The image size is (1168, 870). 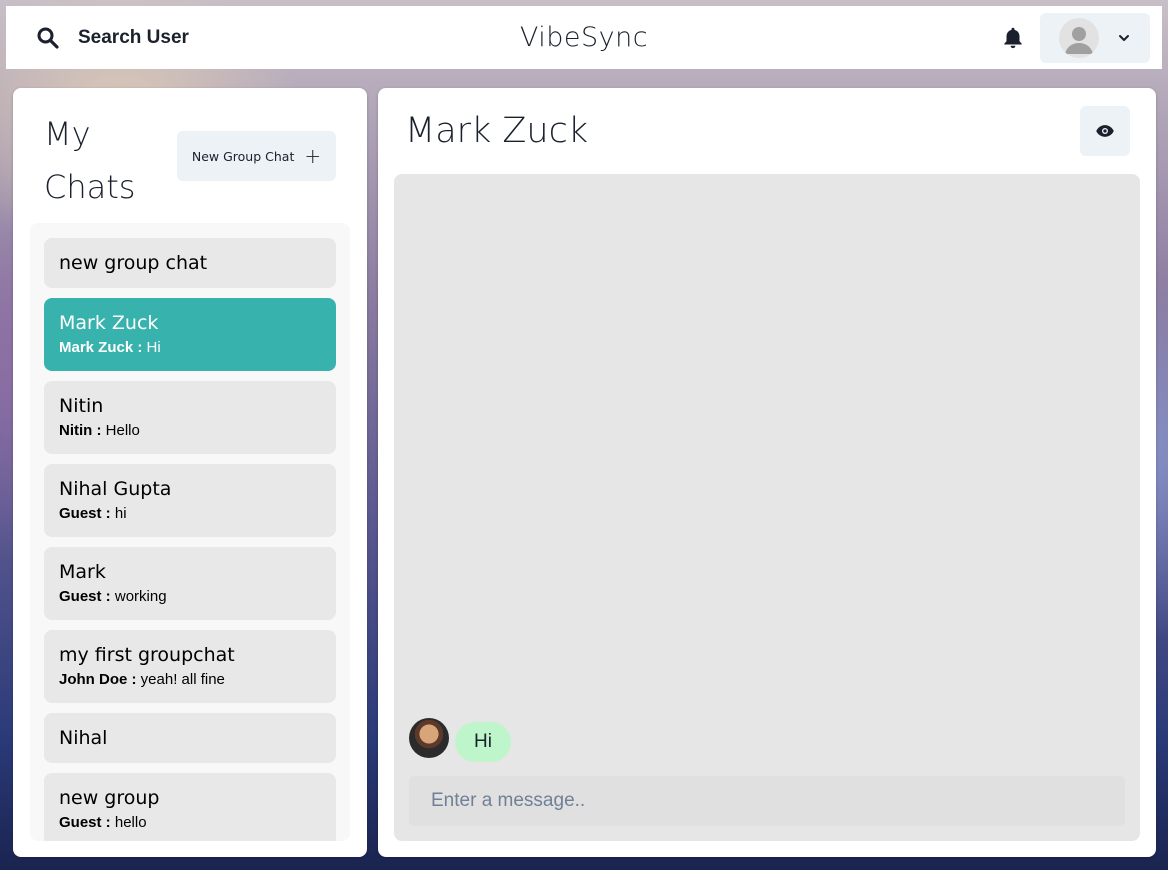 What do you see at coordinates (90, 160) in the screenshot?
I see `my-chats-title: My Chats` at bounding box center [90, 160].